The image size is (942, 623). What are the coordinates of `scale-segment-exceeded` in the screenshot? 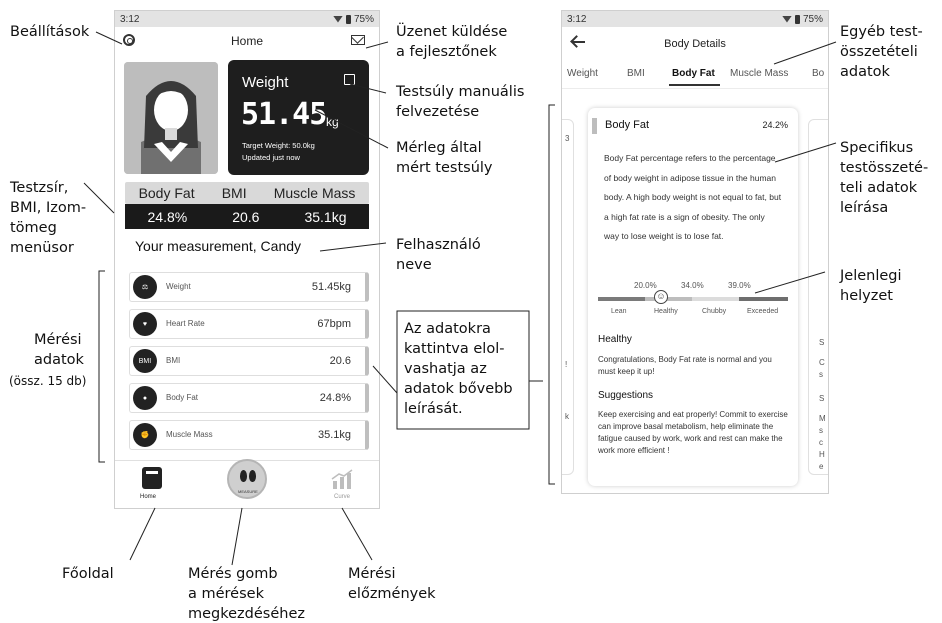 It's located at (763, 299).